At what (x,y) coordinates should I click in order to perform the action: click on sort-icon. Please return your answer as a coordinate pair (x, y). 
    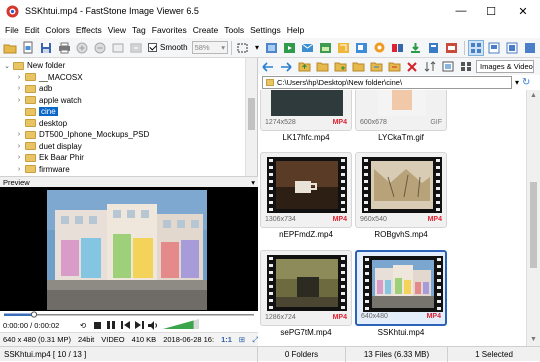
    Looking at the image, I should click on (430, 67).